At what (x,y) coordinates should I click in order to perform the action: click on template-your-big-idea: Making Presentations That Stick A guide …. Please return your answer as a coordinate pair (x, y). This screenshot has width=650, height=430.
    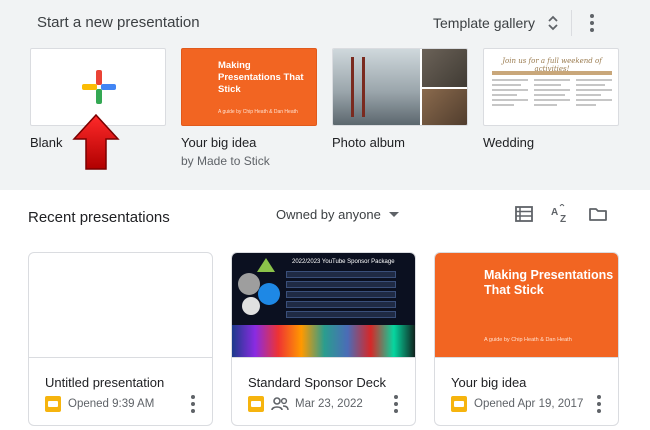
    Looking at the image, I should click on (249, 108).